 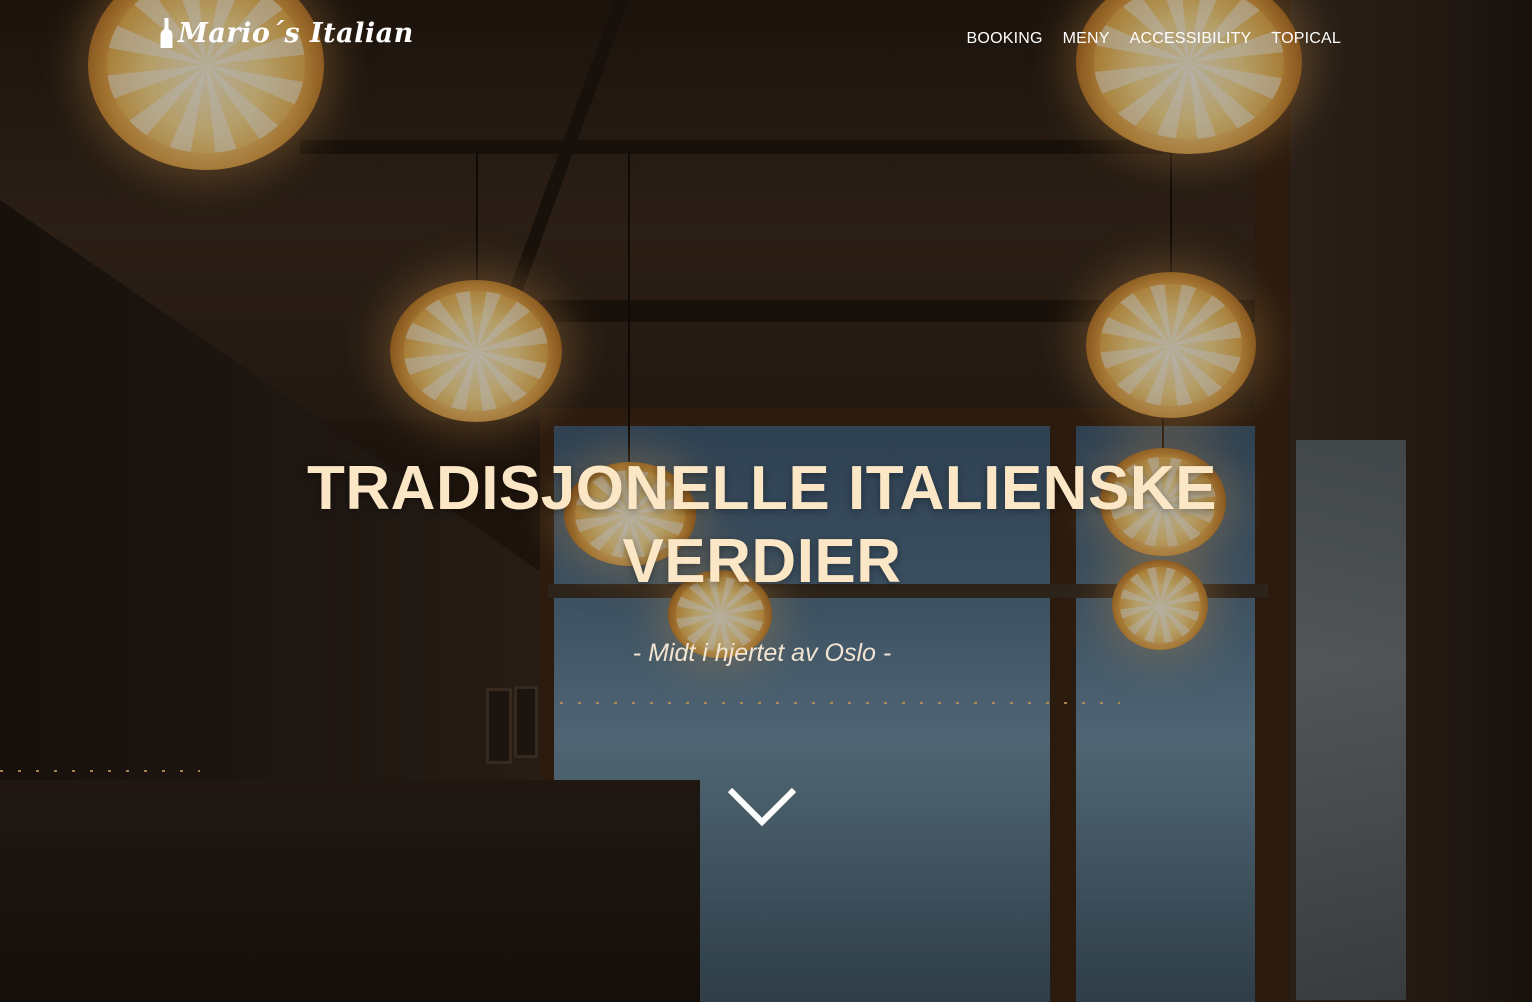 I want to click on hero-subtitle: - Midt i hjertet av Oslo -, so click(x=762, y=653).